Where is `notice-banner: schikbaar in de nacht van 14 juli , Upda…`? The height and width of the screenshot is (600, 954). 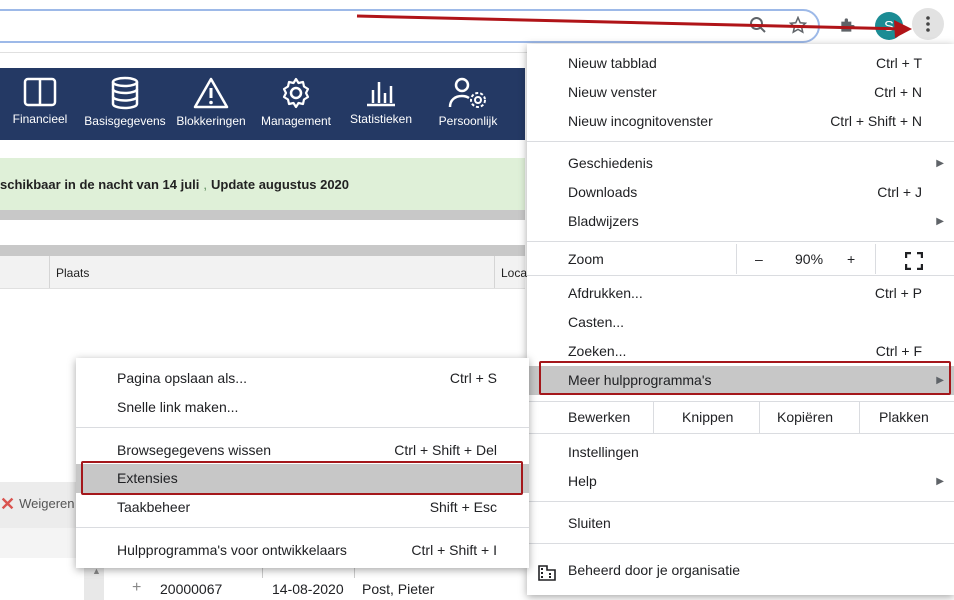
notice-banner: schikbaar in de nacht van 14 juli , Upda… is located at coordinates (262, 184).